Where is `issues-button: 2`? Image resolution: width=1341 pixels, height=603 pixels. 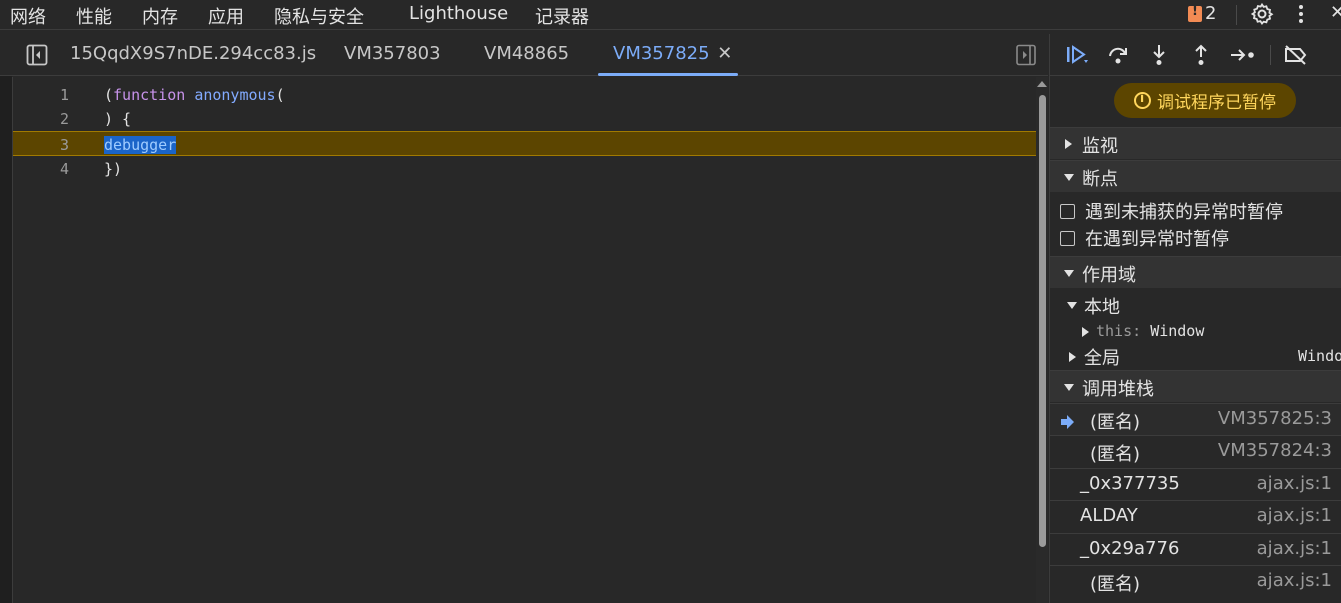 issues-button: 2 is located at coordinates (1202, 13).